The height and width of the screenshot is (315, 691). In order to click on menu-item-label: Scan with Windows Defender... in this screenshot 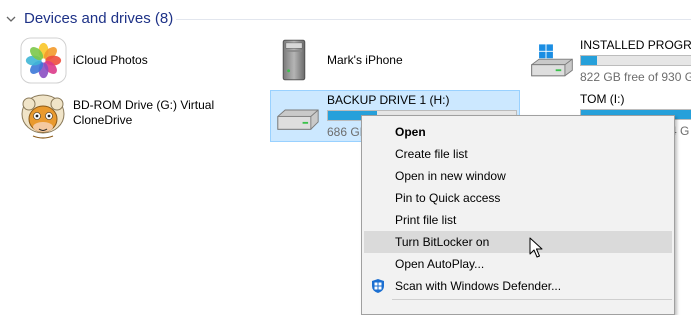, I will do `click(478, 286)`.